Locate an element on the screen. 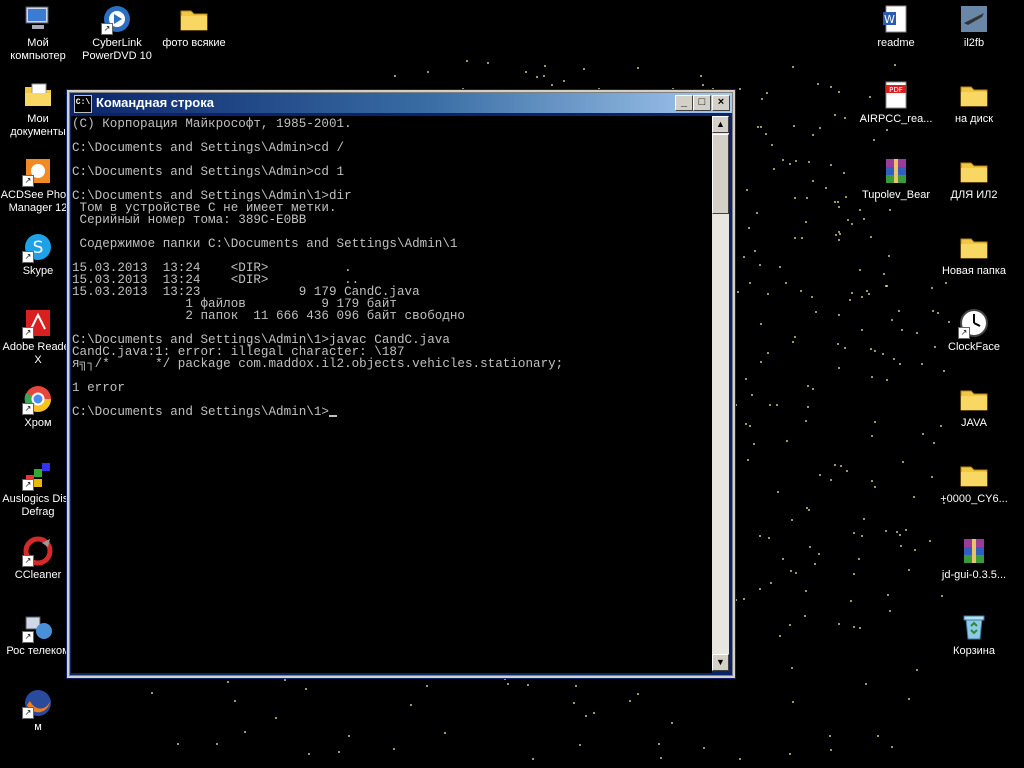  desktop-icon-label: CyberLink PowerDVD 10 is located at coordinates (117, 49).